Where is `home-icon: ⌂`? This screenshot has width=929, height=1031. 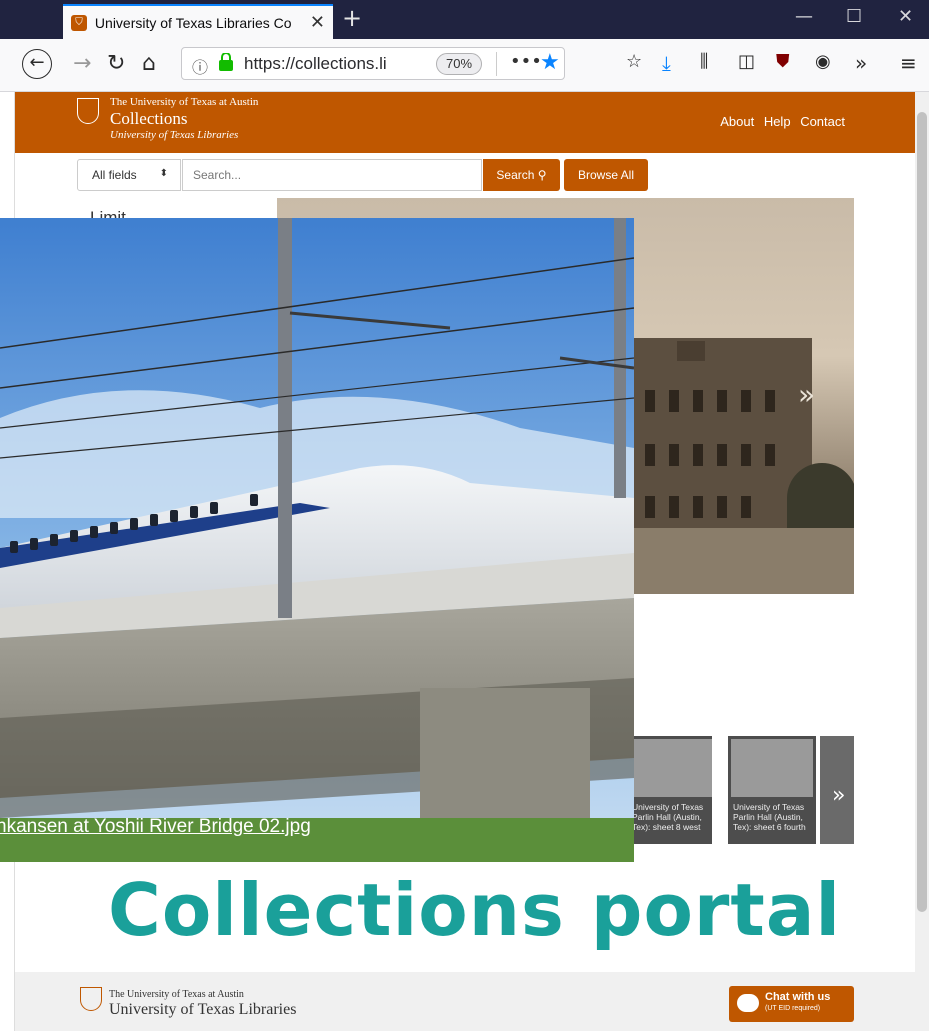 home-icon: ⌂ is located at coordinates (149, 63).